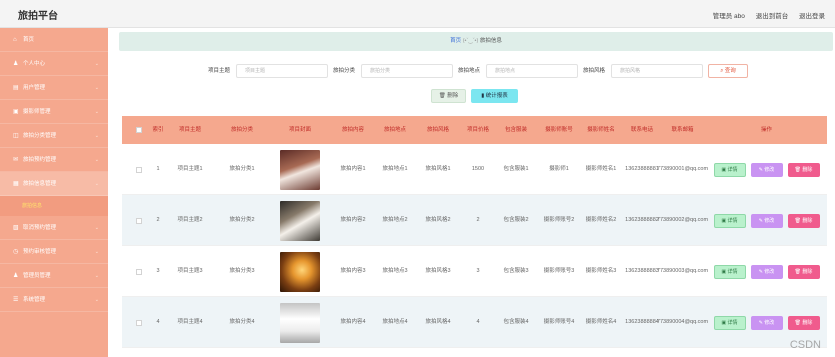  What do you see at coordinates (16, 300) in the screenshot?
I see `system-icon: ☰` at bounding box center [16, 300].